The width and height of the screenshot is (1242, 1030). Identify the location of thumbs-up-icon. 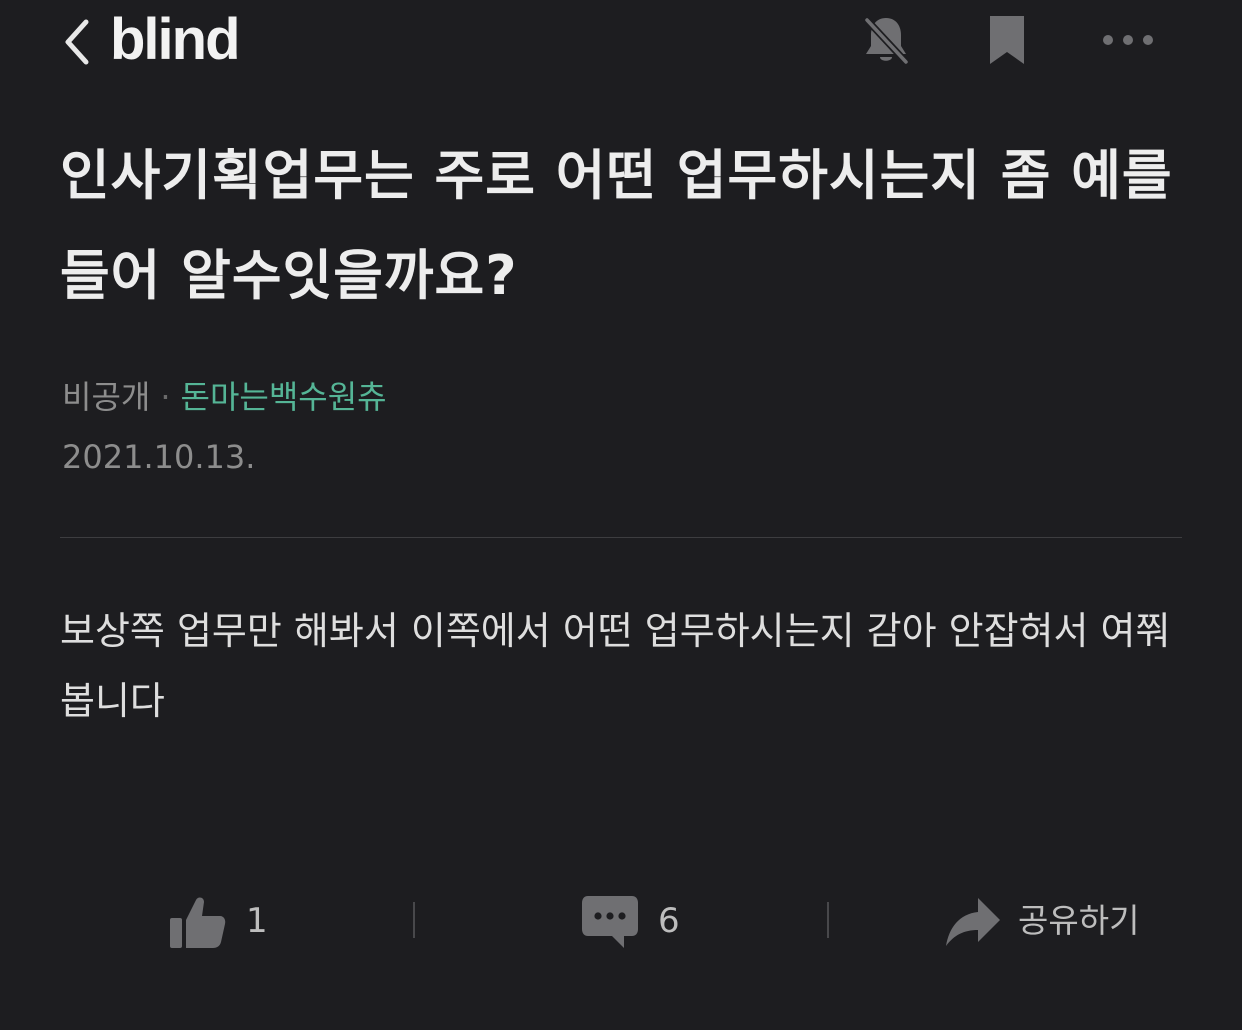
(198, 922).